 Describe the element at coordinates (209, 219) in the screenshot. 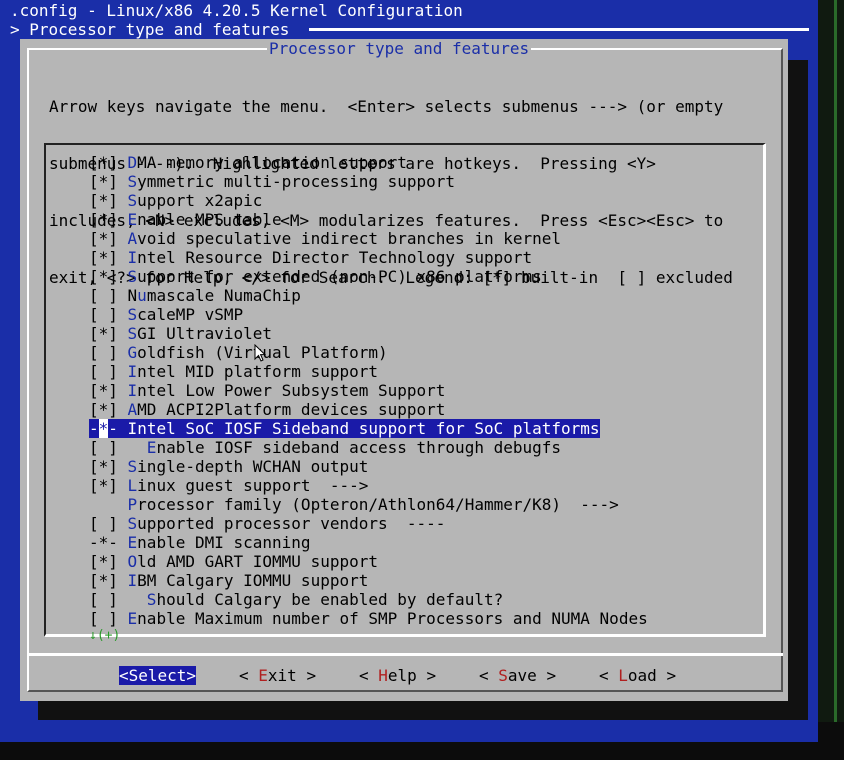

I see `menu-item-label: nable MPS table` at that location.